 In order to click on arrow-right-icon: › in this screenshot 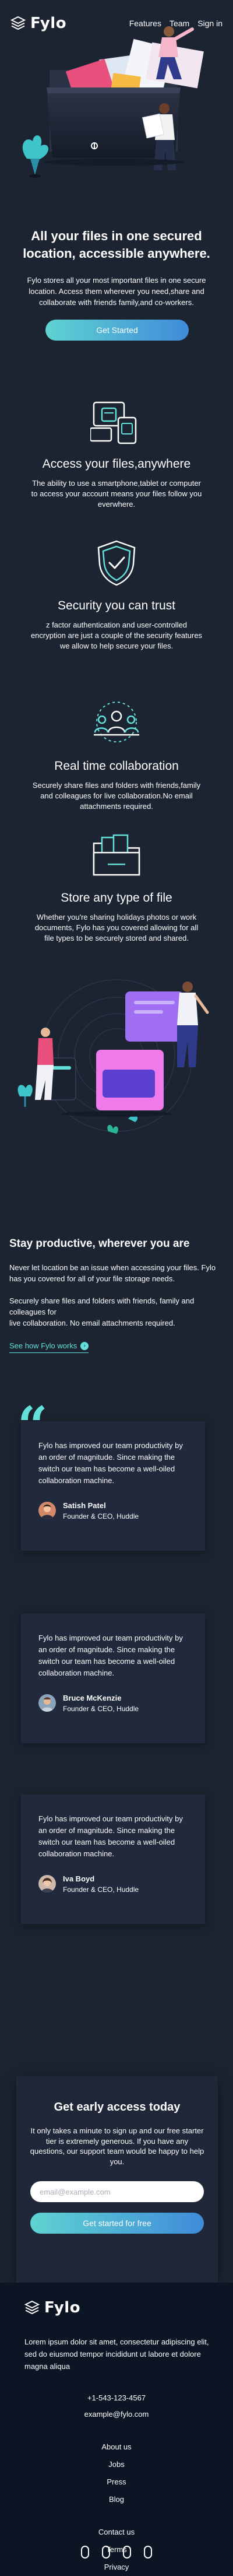, I will do `click(84, 1345)`.